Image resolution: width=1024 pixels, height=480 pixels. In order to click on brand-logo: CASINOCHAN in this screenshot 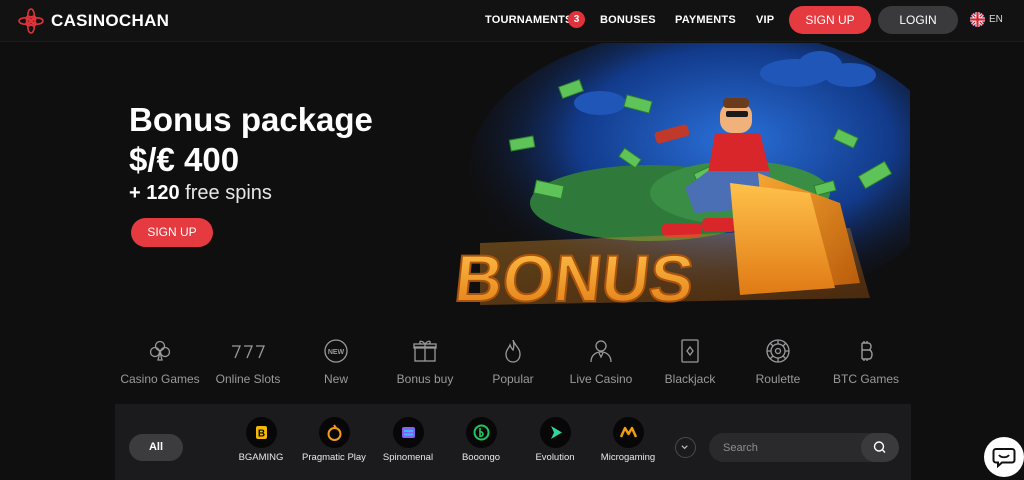, I will do `click(93, 21)`.